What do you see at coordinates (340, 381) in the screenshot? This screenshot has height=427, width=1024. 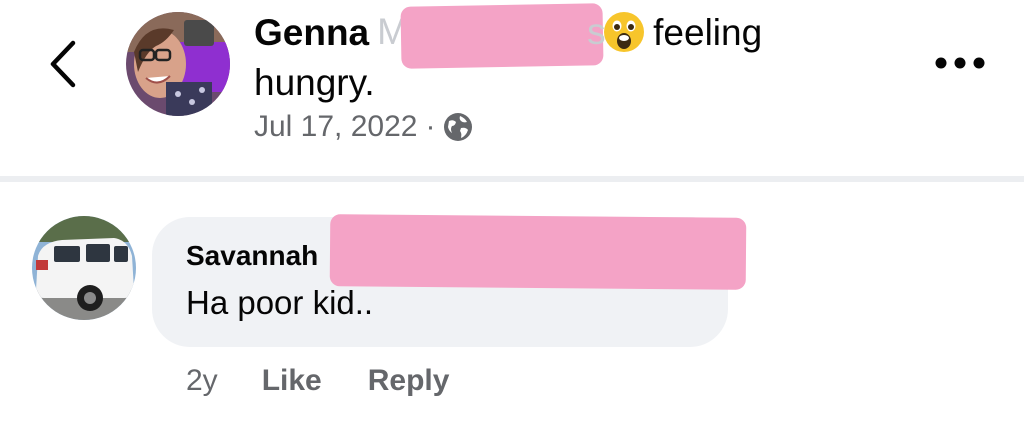 I see `comment-actions: 2y Like Reply` at bounding box center [340, 381].